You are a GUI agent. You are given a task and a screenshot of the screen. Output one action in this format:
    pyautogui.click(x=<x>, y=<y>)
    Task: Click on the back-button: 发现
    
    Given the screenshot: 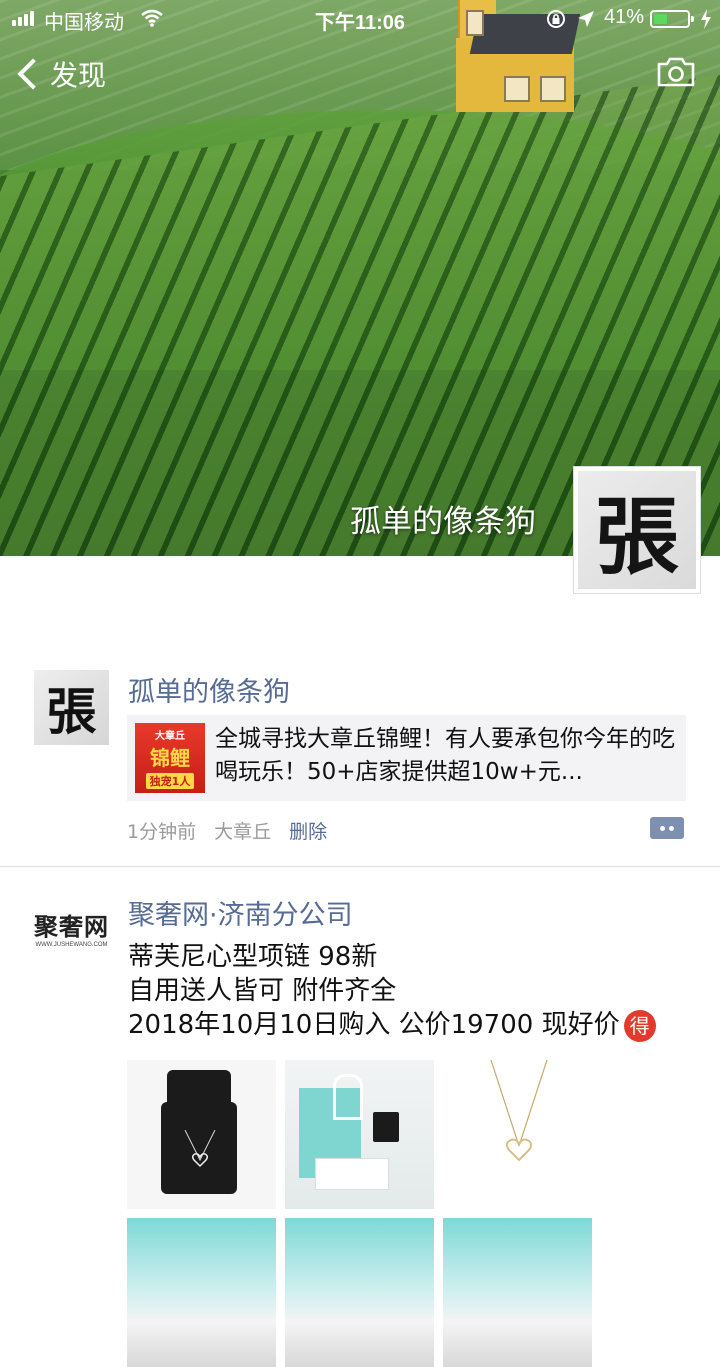 What is the action you would take?
    pyautogui.click(x=59, y=74)
    